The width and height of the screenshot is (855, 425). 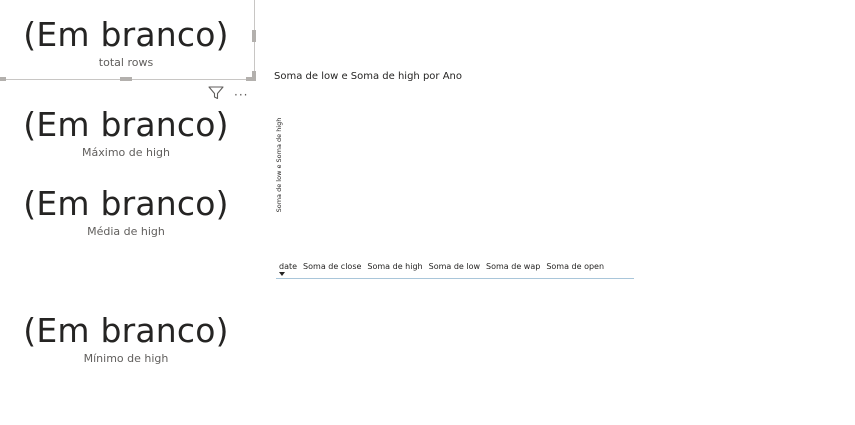 What do you see at coordinates (254, 36) in the screenshot?
I see `resize-handle-right` at bounding box center [254, 36].